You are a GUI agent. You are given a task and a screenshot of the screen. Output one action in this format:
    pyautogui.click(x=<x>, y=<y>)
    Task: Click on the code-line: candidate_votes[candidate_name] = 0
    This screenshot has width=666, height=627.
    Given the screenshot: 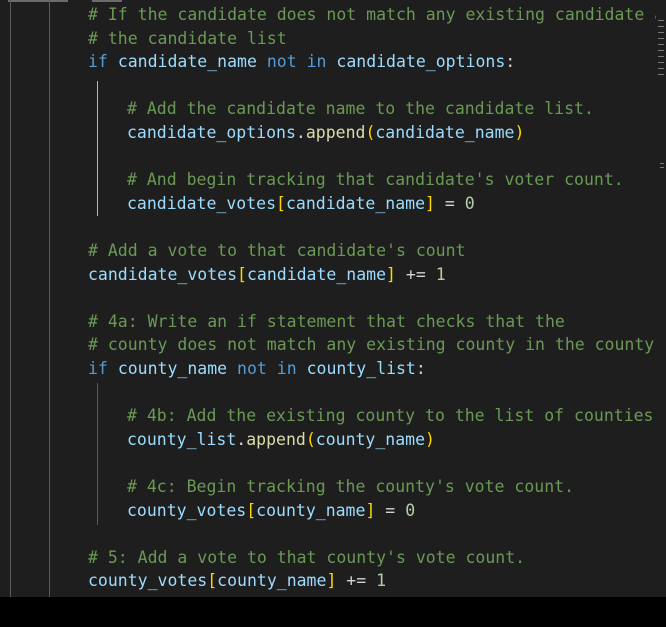 What is the action you would take?
    pyautogui.click(x=301, y=204)
    